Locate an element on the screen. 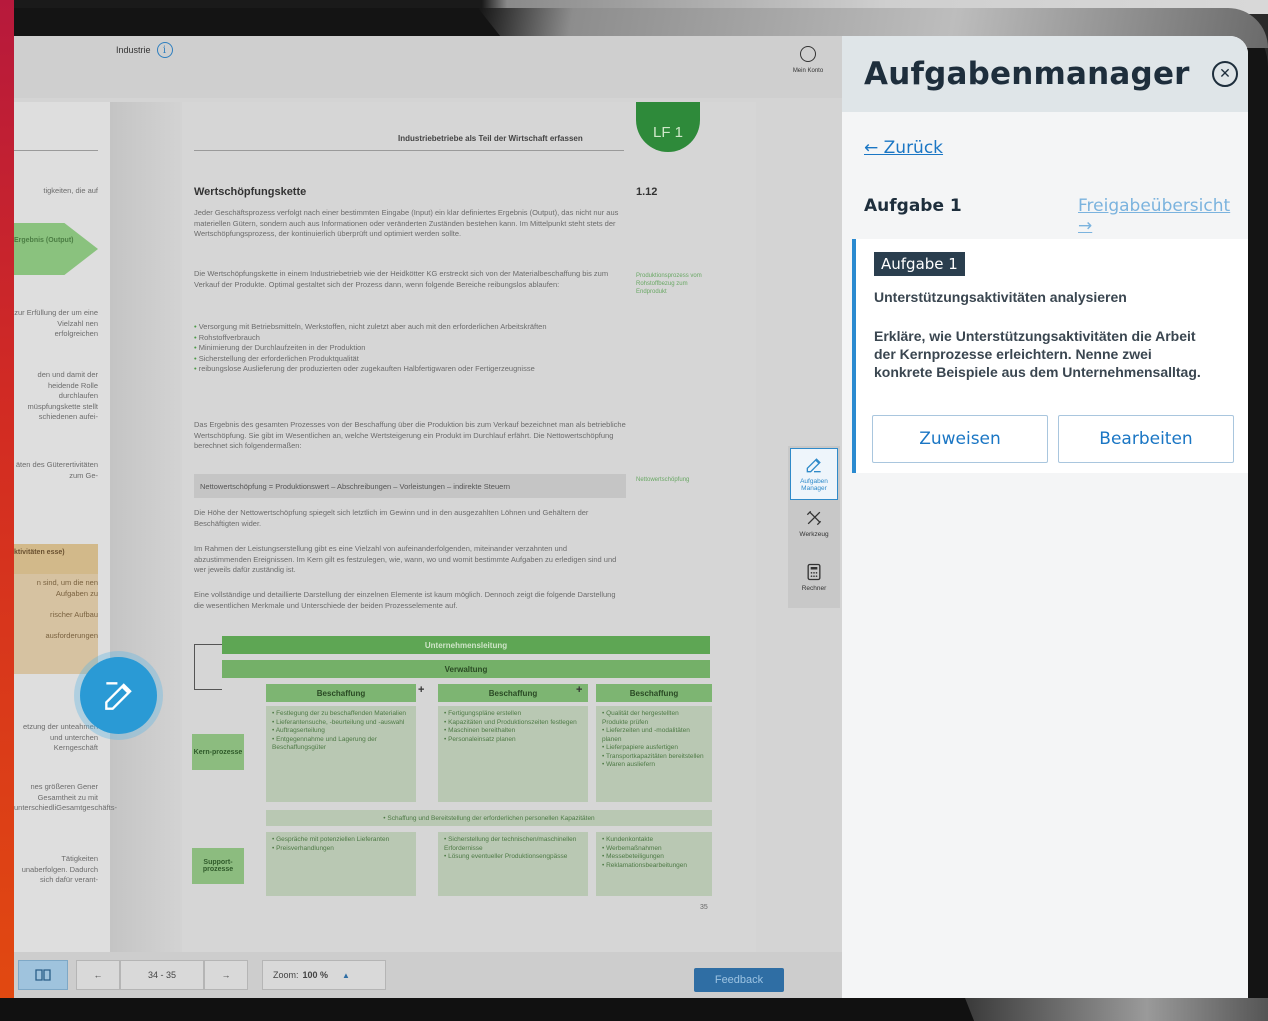 Image resolution: width=1268 pixels, height=1021 pixels. book-spine-shadow is located at coordinates (146, 527).